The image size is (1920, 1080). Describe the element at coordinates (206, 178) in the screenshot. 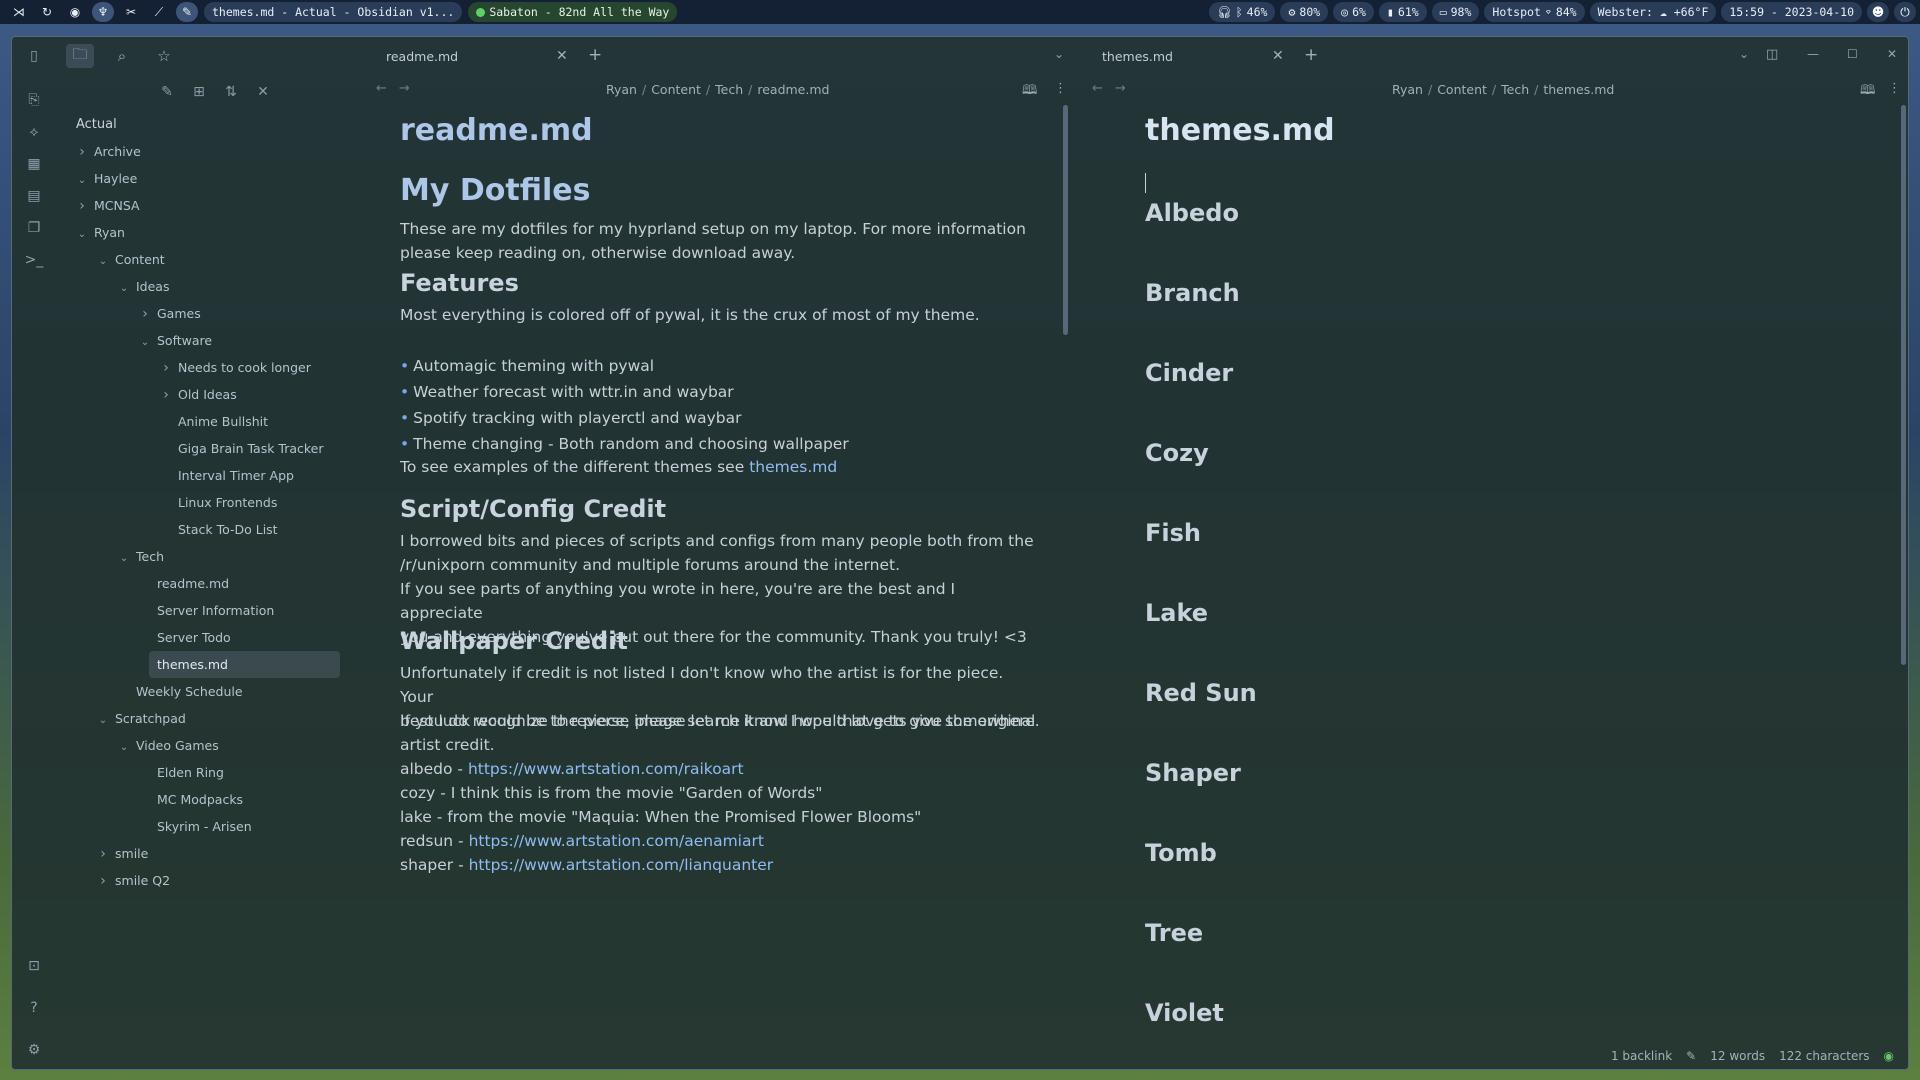

I see `tree-folder: ⌄ Haylee` at that location.